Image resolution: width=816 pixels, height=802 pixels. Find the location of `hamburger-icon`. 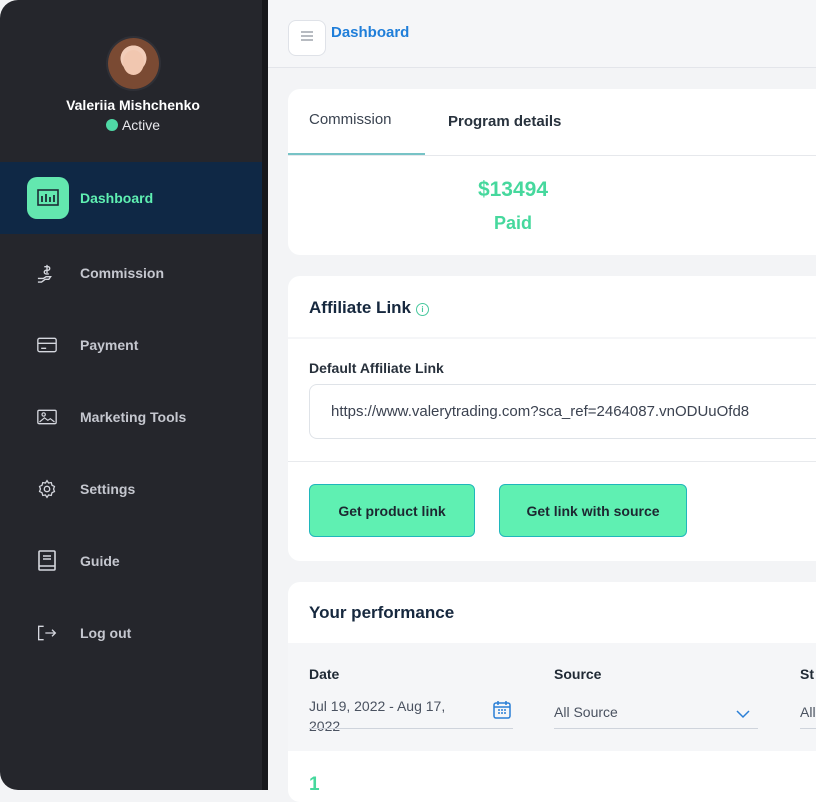

hamburger-icon is located at coordinates (307, 38).